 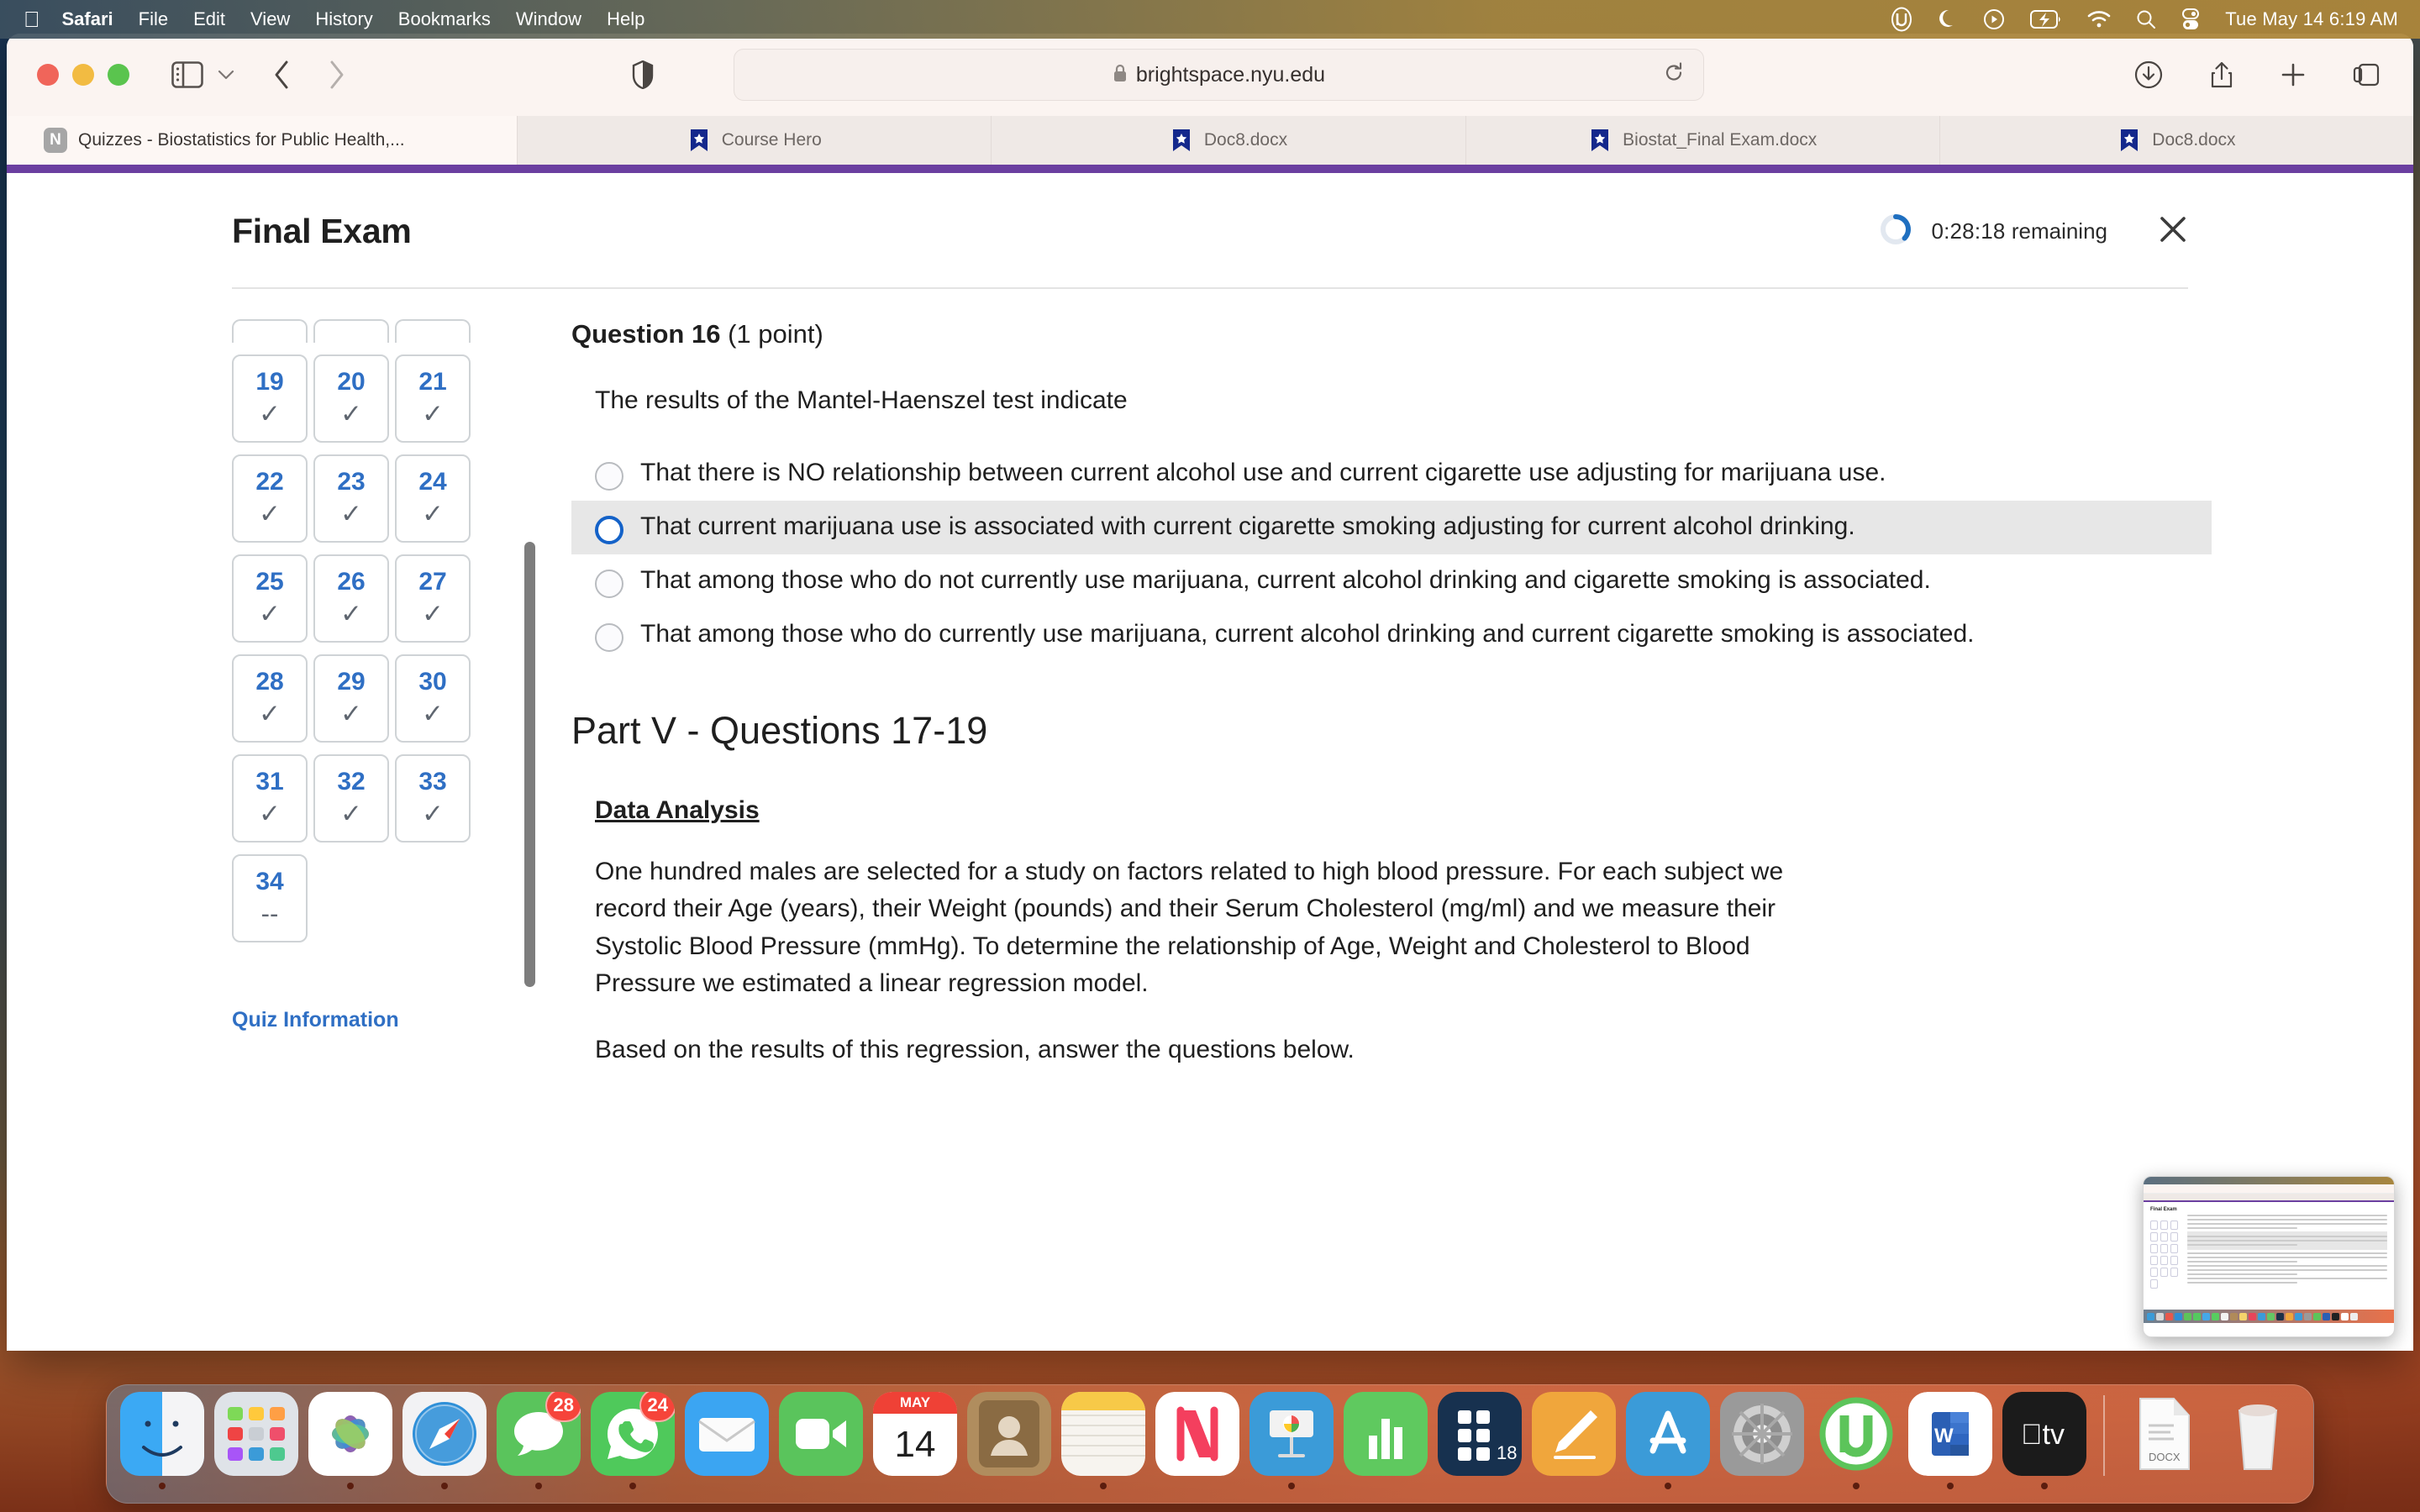 I want to click on checkmark-icon: ✓, so click(x=270, y=813).